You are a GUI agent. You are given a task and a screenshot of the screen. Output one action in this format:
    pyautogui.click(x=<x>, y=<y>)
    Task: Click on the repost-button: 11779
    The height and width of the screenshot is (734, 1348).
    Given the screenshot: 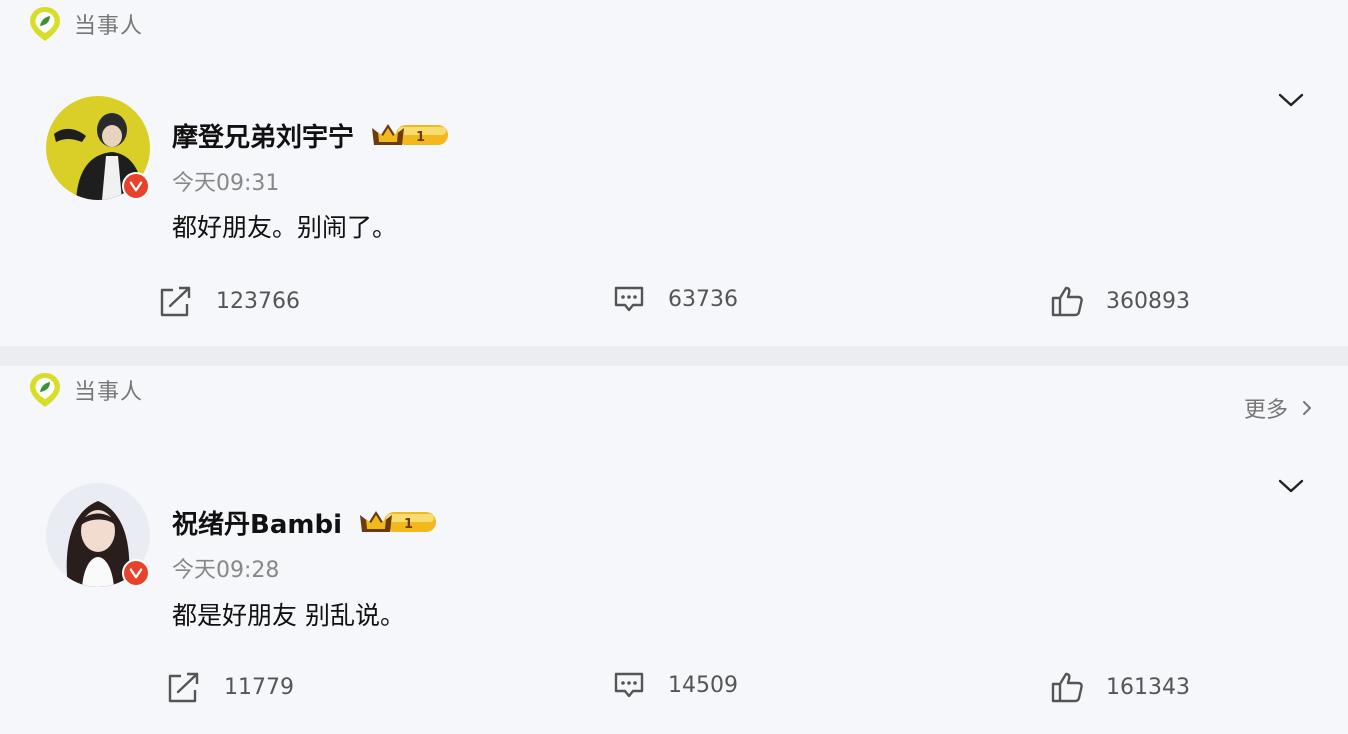 What is the action you would take?
    pyautogui.click(x=230, y=687)
    